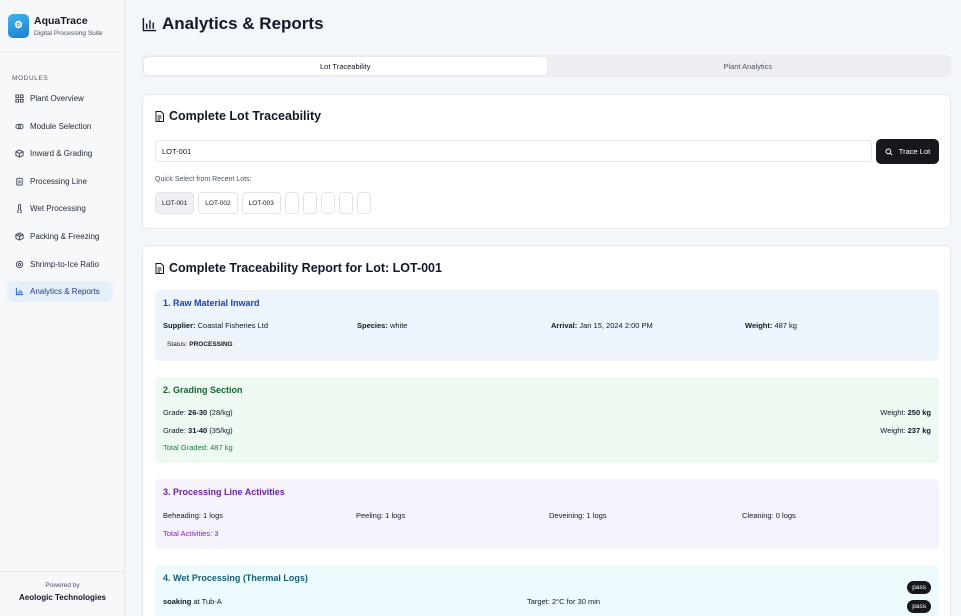 The width and height of the screenshot is (961, 616). I want to click on grade-field: Grade: 31-40 (35/kg), so click(198, 430).